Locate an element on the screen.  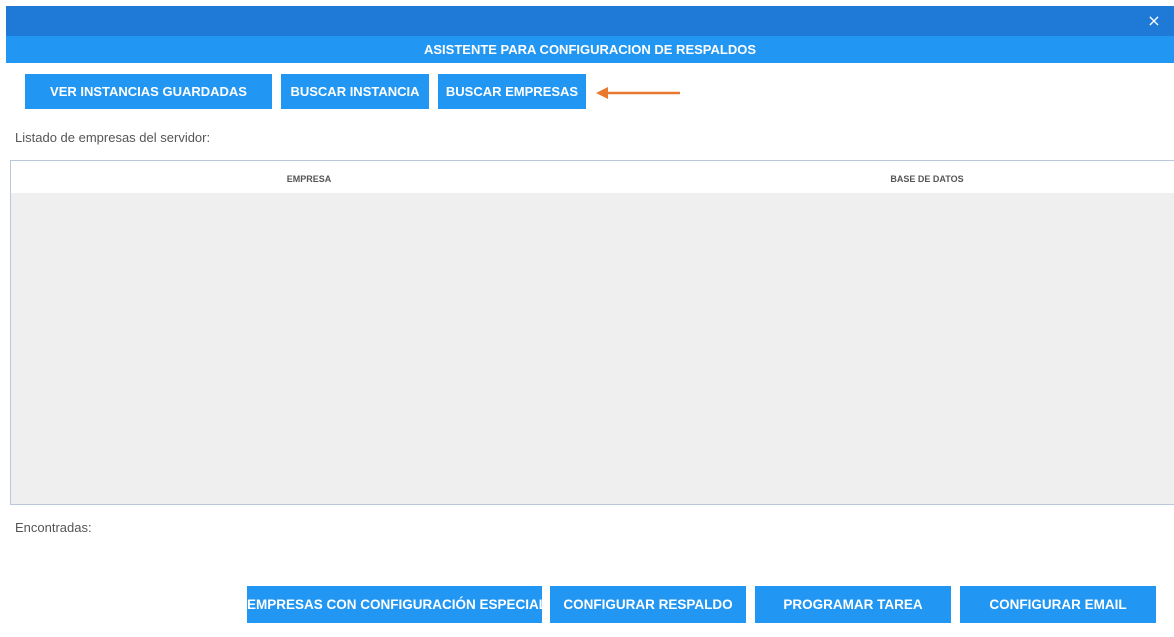
buscar-instancia-button: BUSCAR INSTANCIA is located at coordinates (355, 91).